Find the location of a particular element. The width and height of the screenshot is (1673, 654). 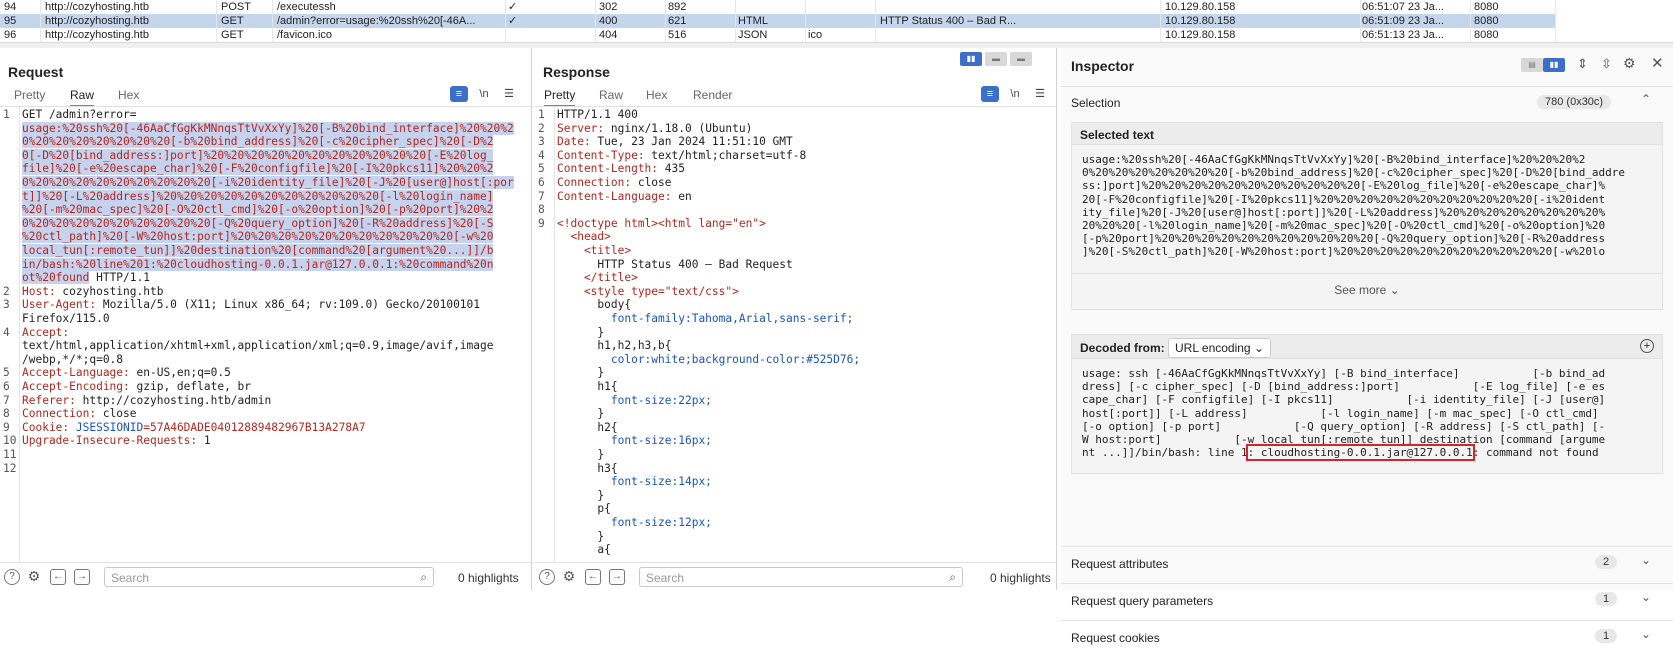

line-text: GET /admin?error= is located at coordinates (79, 115).